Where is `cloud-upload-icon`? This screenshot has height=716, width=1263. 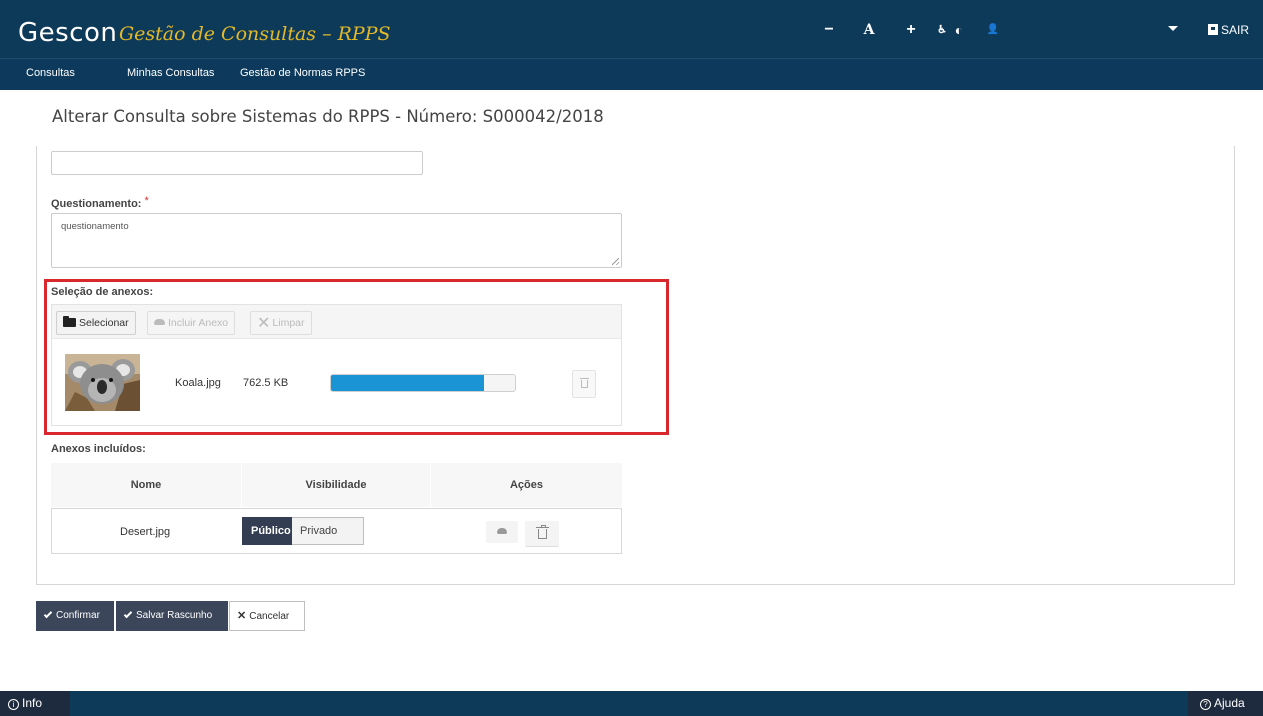 cloud-upload-icon is located at coordinates (159, 322).